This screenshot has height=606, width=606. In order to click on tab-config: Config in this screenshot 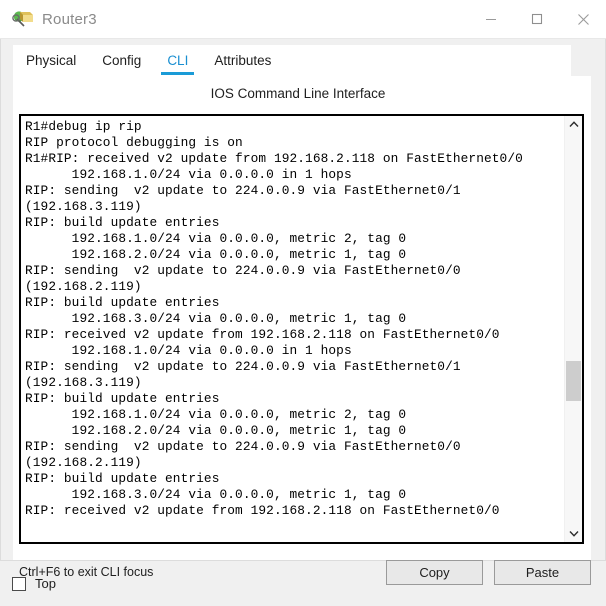, I will do `click(122, 60)`.